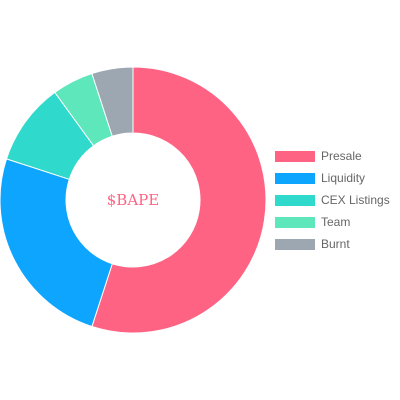 This screenshot has height=400, width=400. I want to click on legend-label: CEX Listings, so click(355, 200).